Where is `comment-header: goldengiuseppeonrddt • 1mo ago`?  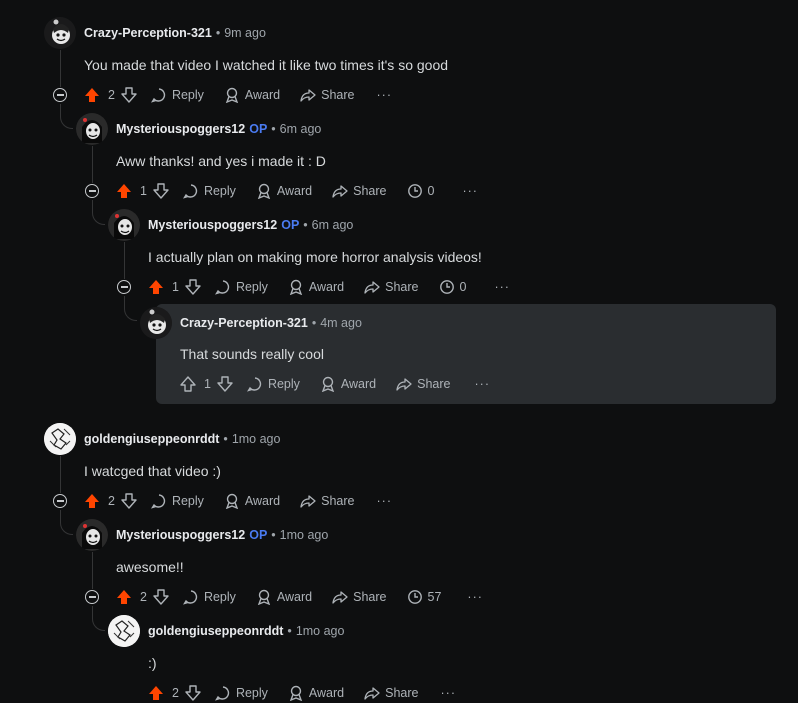 comment-header: goldengiuseppeonrddt • 1mo ago is located at coordinates (246, 631).